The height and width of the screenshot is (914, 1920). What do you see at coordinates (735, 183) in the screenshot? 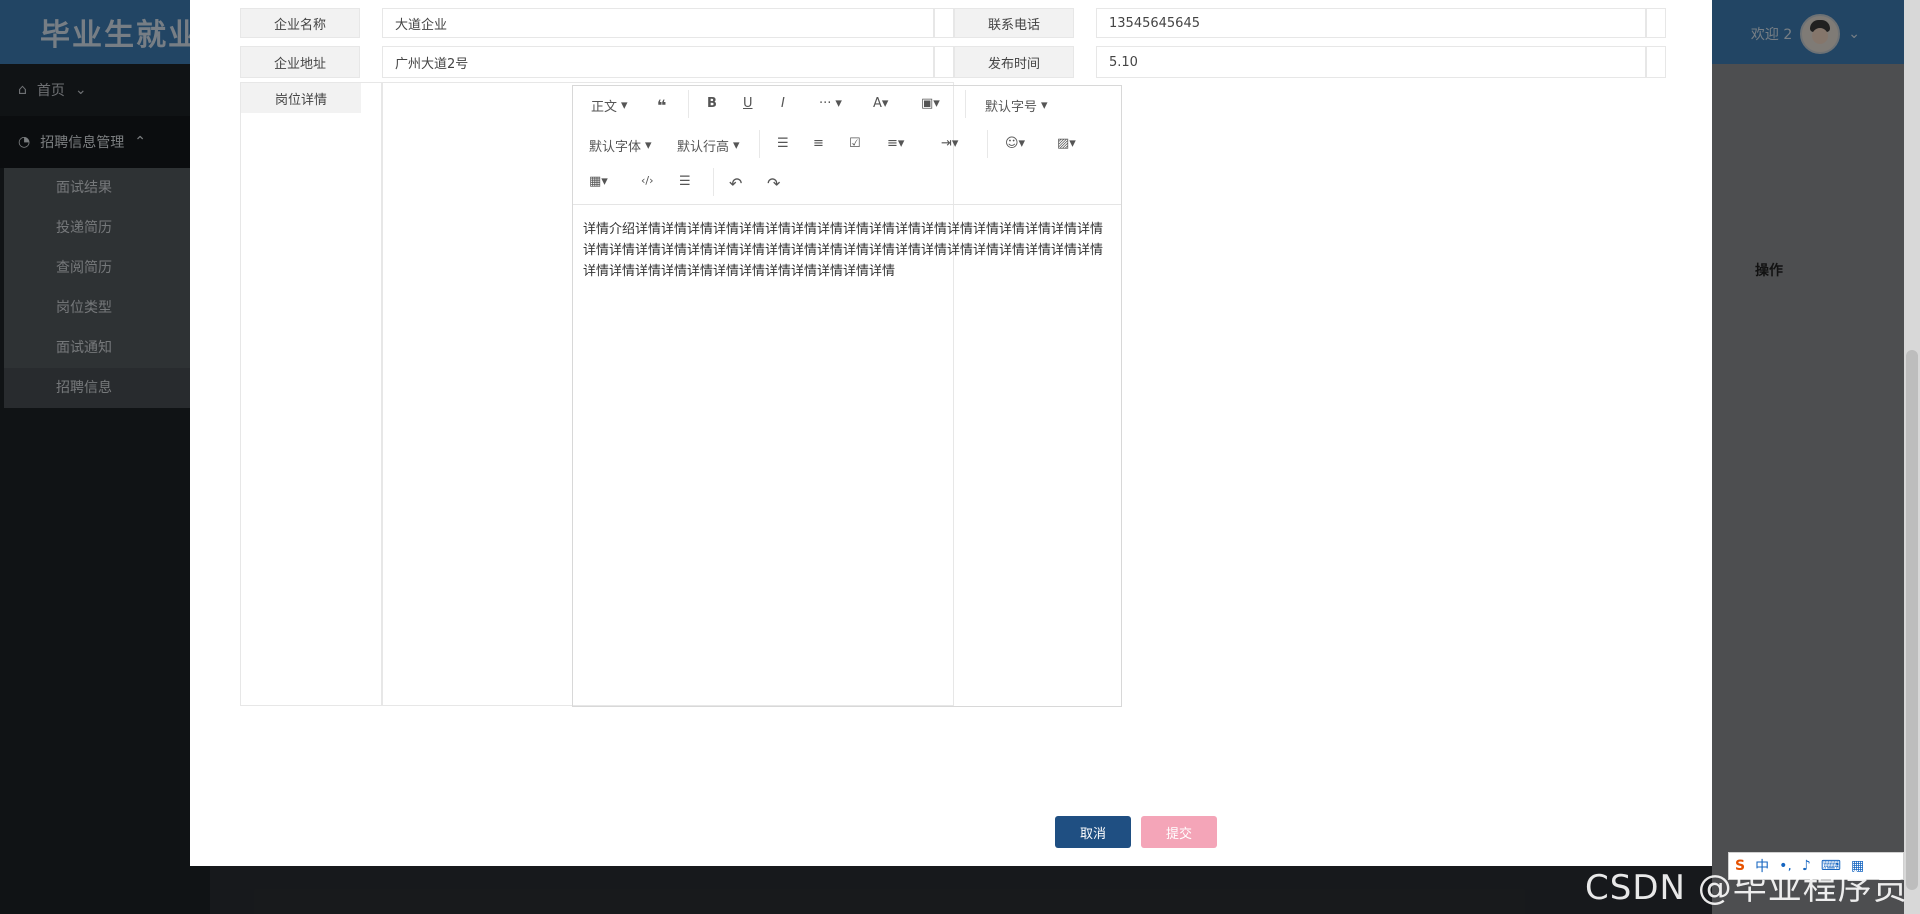
I see `undo-icon: ↶` at bounding box center [735, 183].